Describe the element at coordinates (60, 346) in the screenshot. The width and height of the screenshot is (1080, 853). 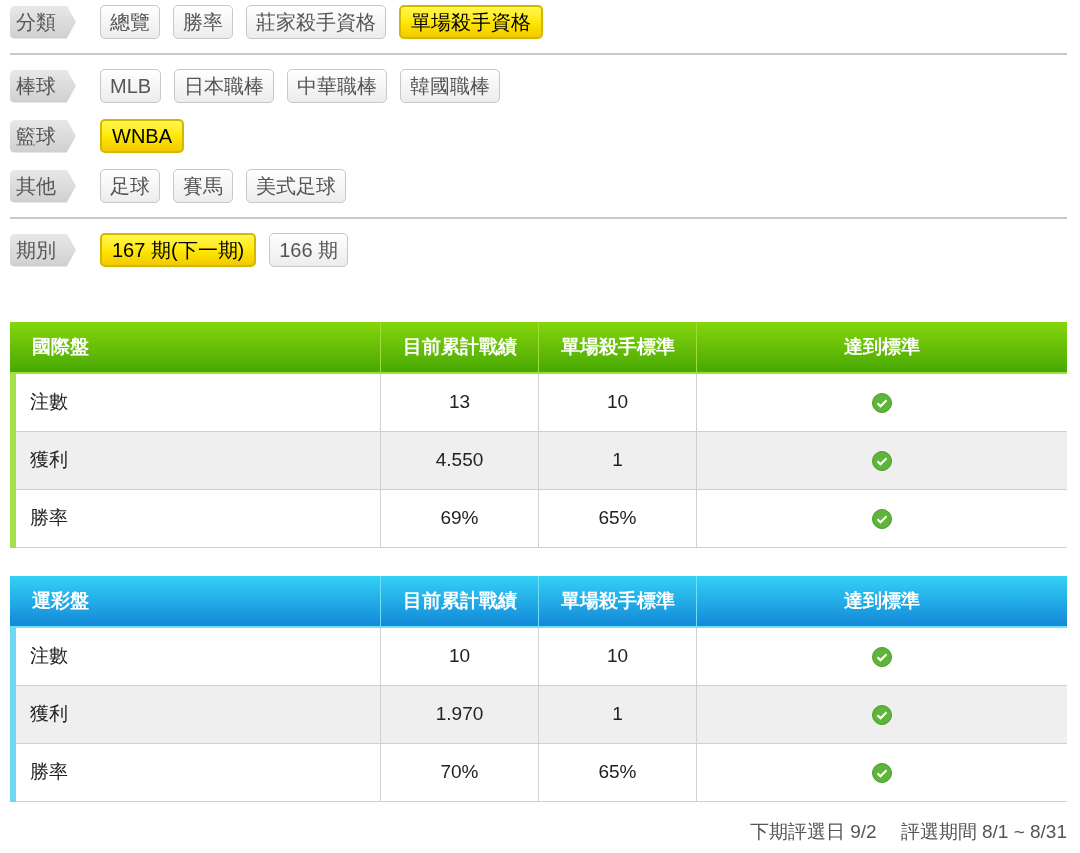
I see `column-header: 國際盤` at that location.